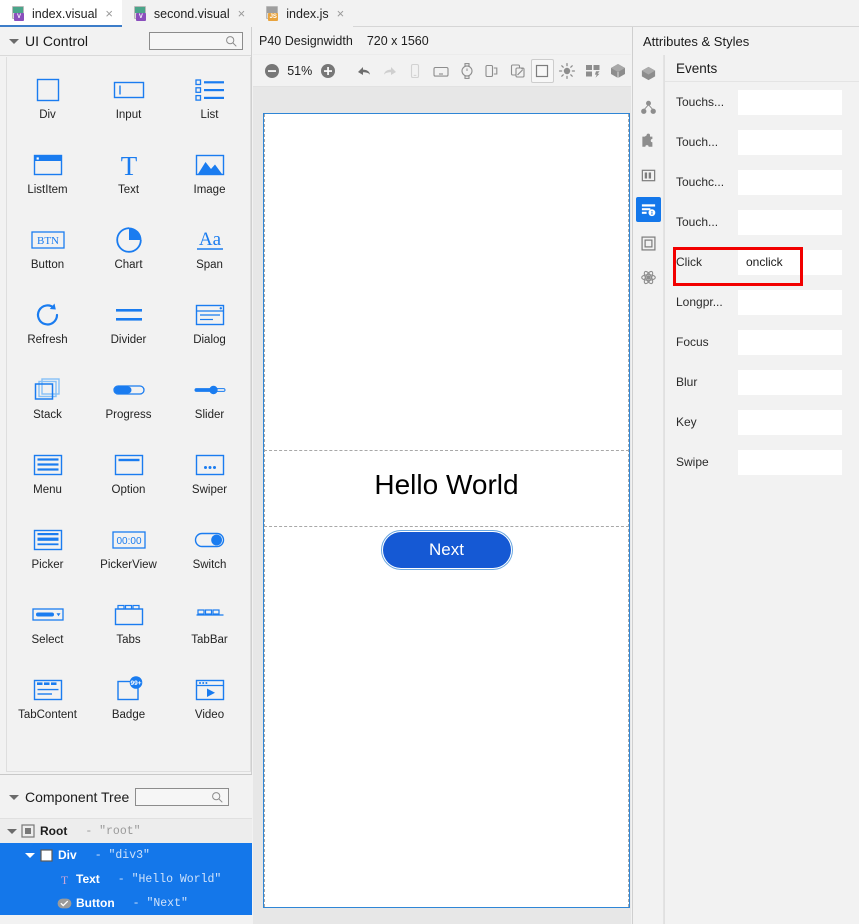 The height and width of the screenshot is (924, 859). I want to click on palette-item-badge: 99+ Badge, so click(128, 702).